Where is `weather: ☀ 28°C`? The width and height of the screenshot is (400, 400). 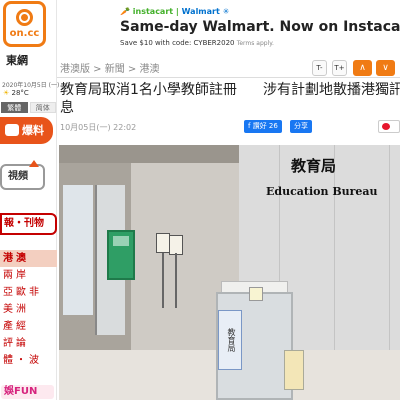 weather: ☀ 28°C is located at coordinates (16, 93).